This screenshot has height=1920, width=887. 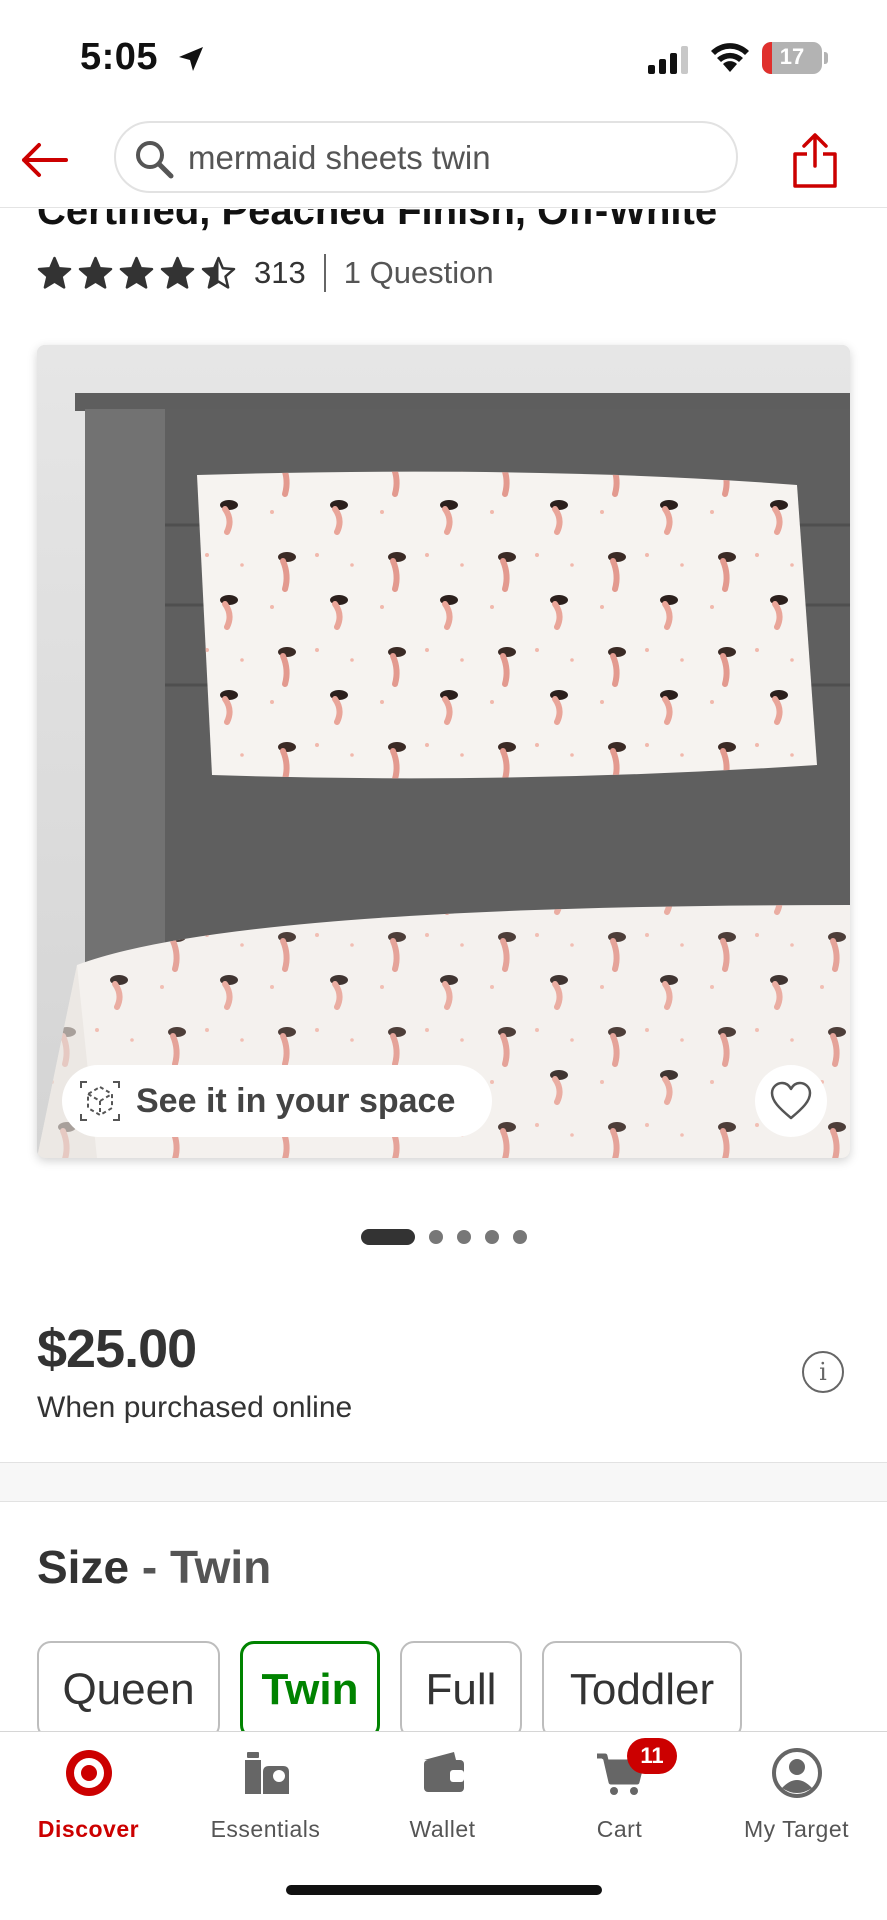 I want to click on review-count: 313, so click(x=280, y=273).